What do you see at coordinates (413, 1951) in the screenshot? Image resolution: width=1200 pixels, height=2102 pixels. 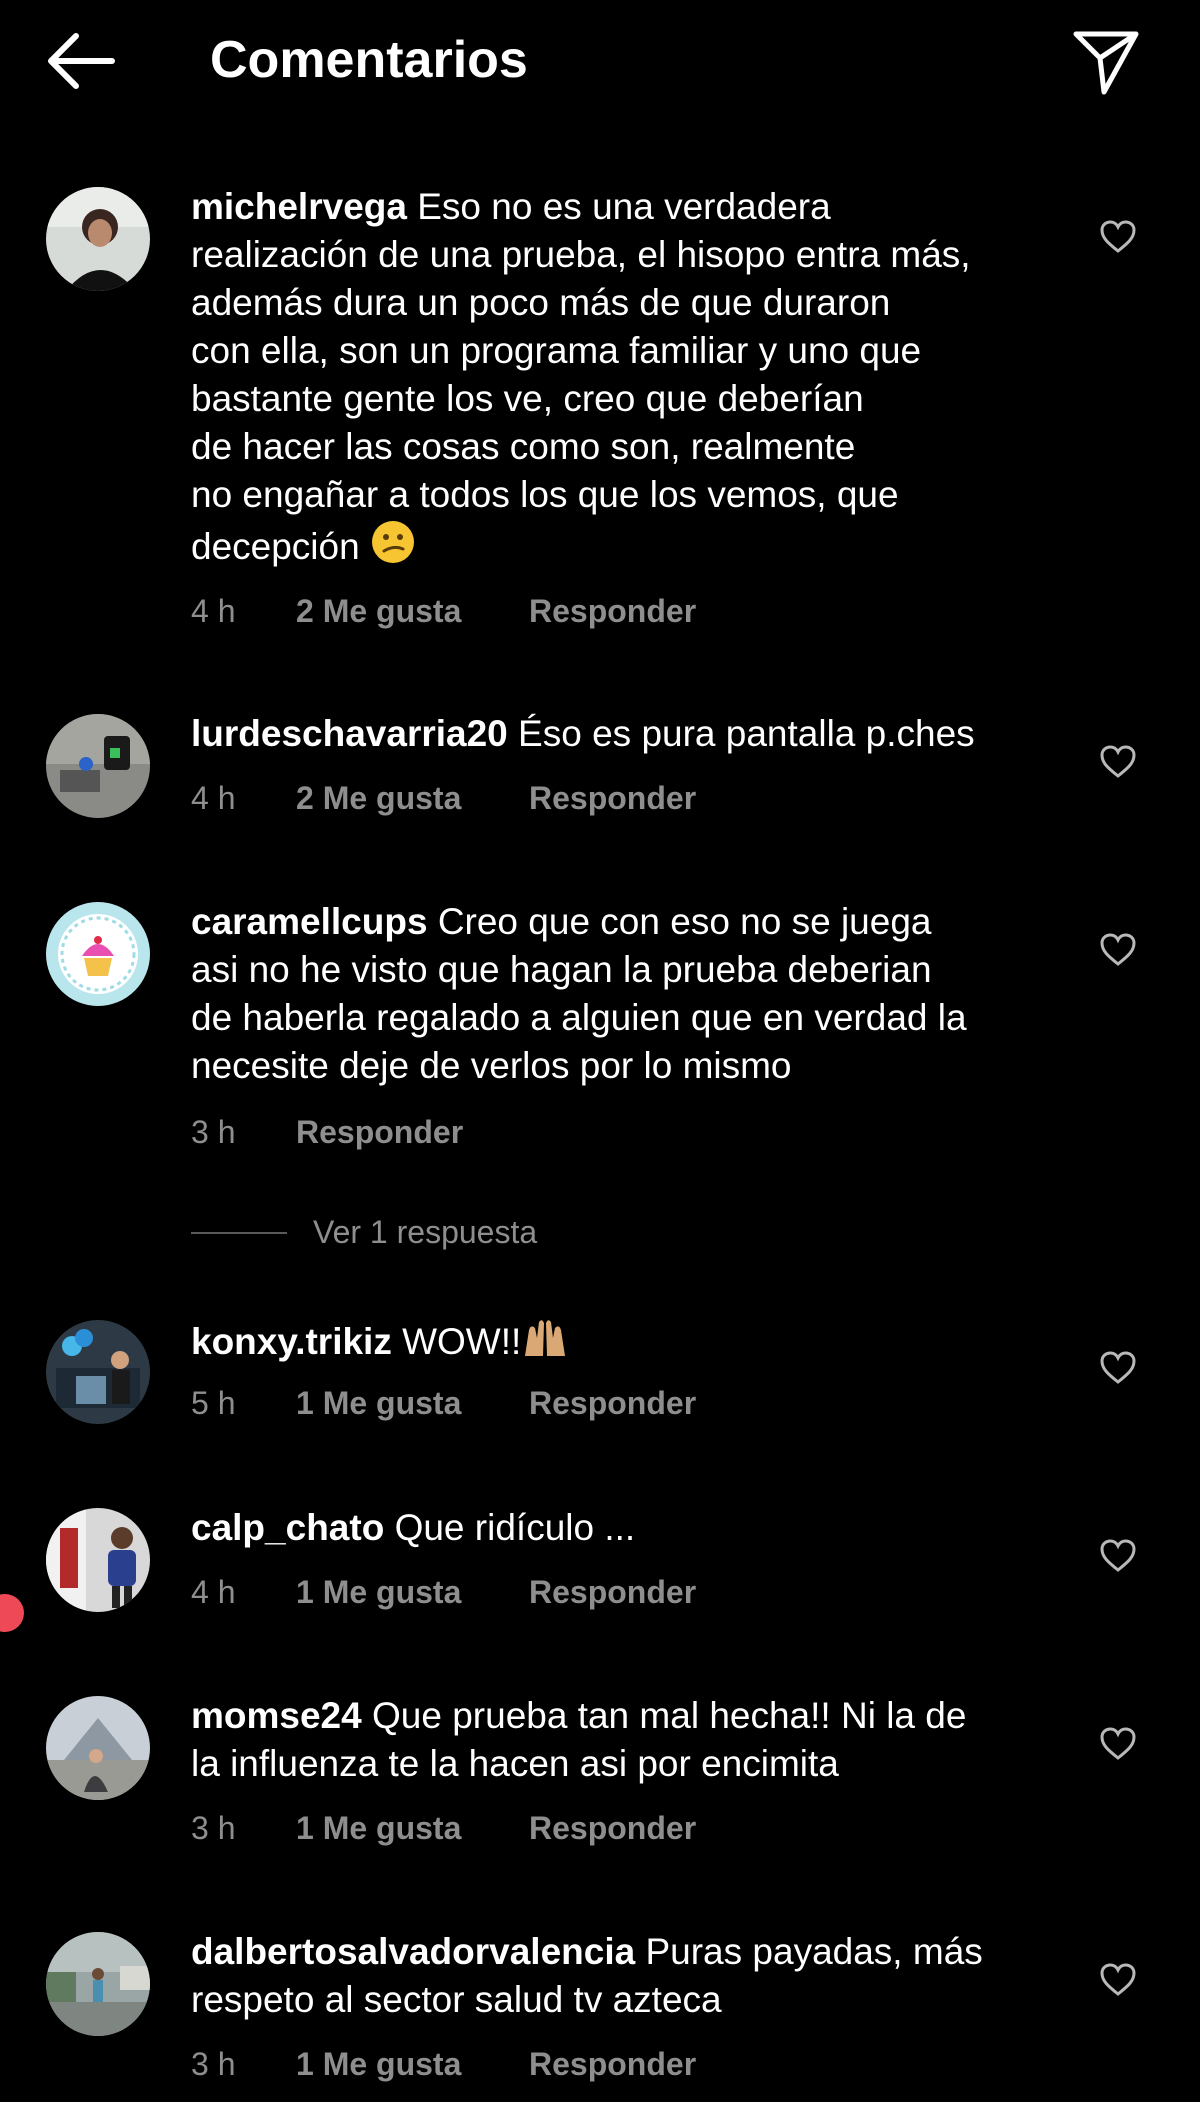 I see `comment-username: dalbertosalvadorvalencia` at bounding box center [413, 1951].